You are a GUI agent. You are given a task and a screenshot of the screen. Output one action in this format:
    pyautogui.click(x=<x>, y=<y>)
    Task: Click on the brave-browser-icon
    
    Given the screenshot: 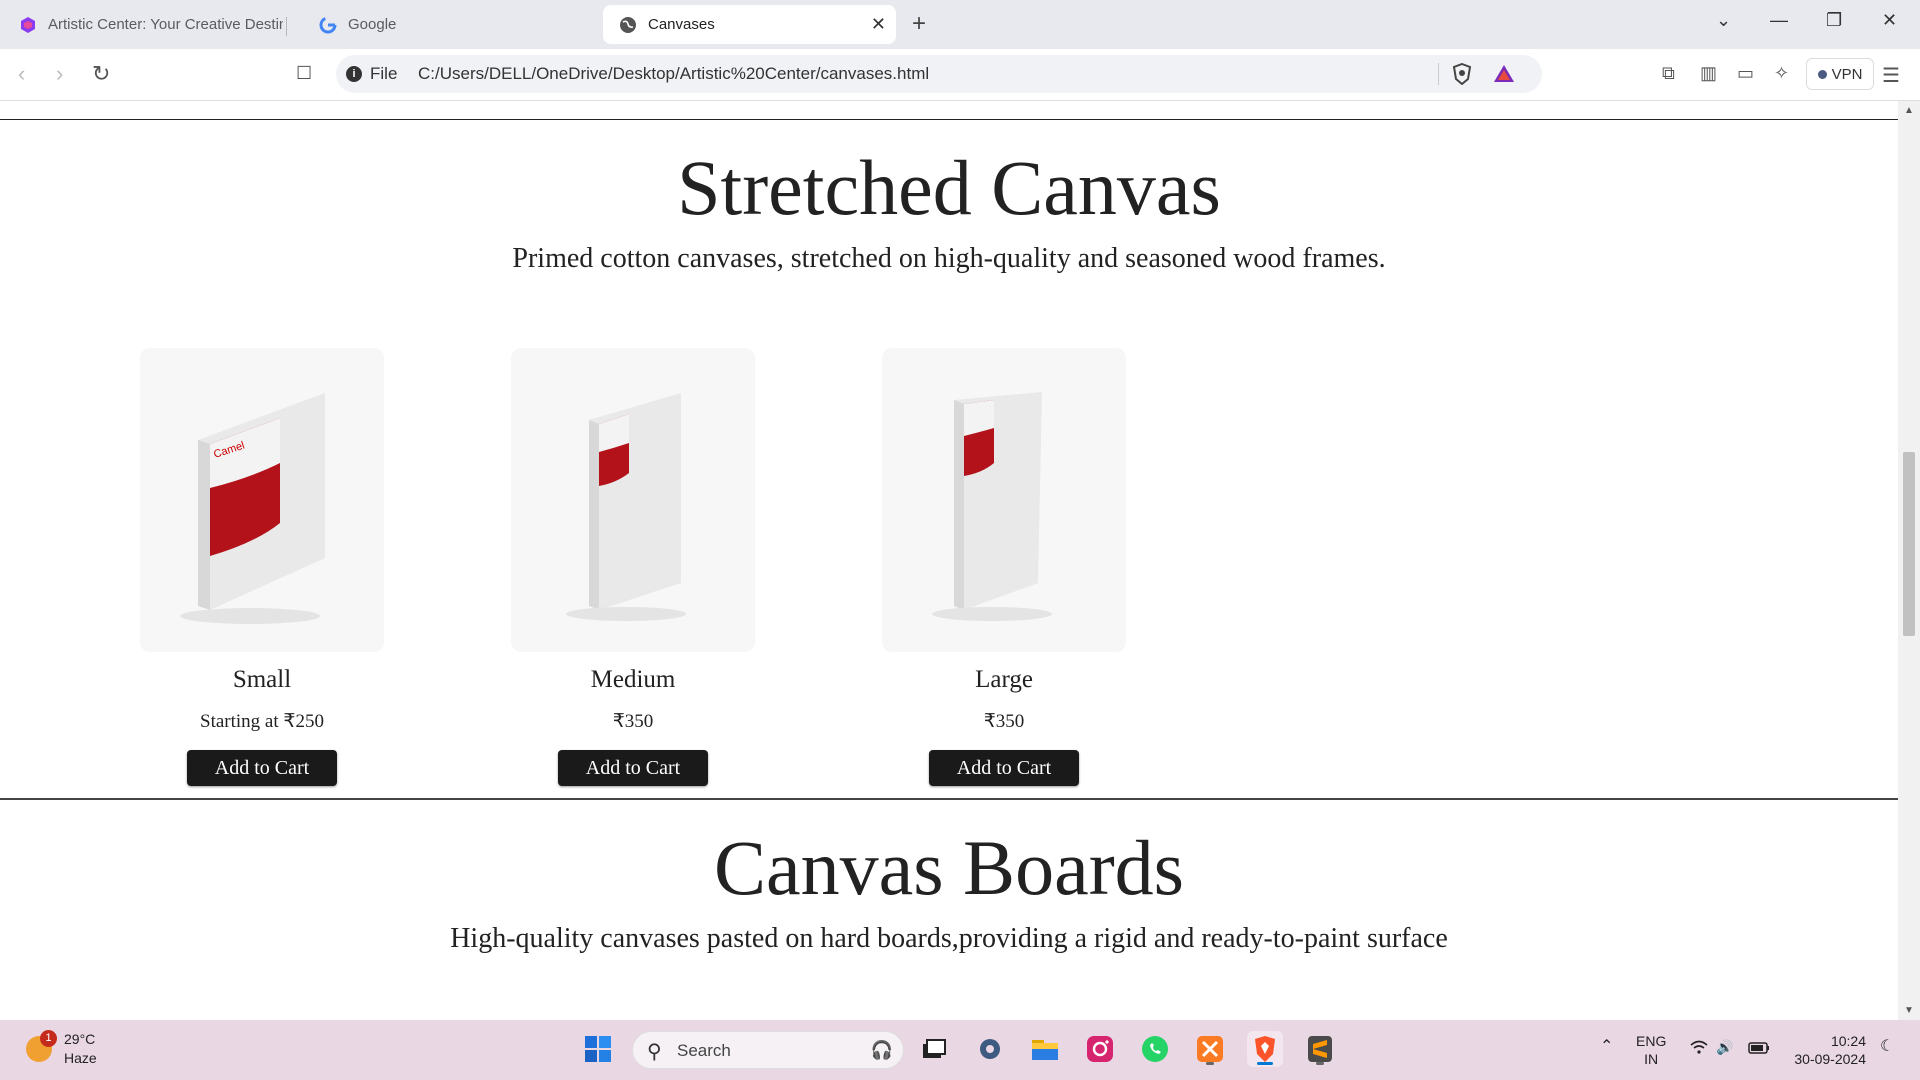 What is the action you would take?
    pyautogui.click(x=1265, y=1049)
    